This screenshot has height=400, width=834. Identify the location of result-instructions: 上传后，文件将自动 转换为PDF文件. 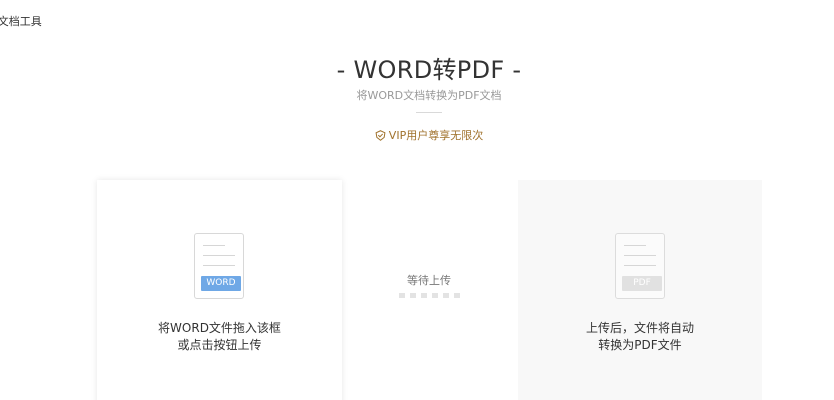
(640, 337).